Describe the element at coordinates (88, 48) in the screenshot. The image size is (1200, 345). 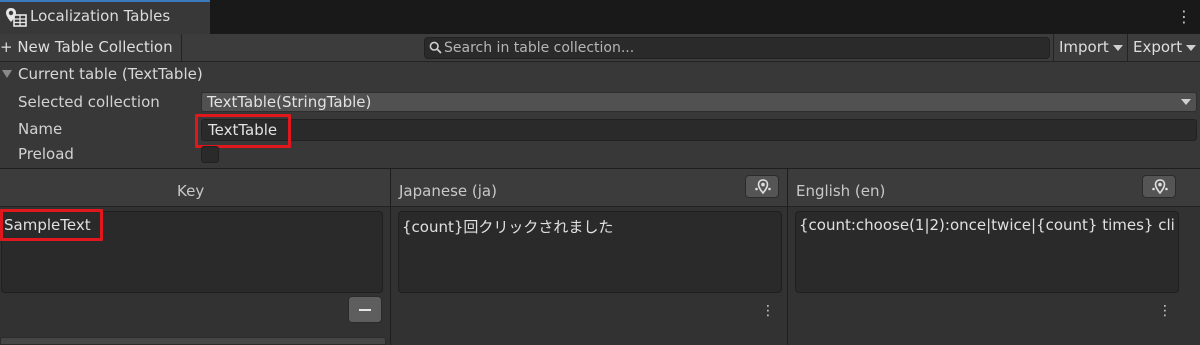
I see `new-table-collection-button: + New Table Collection` at that location.